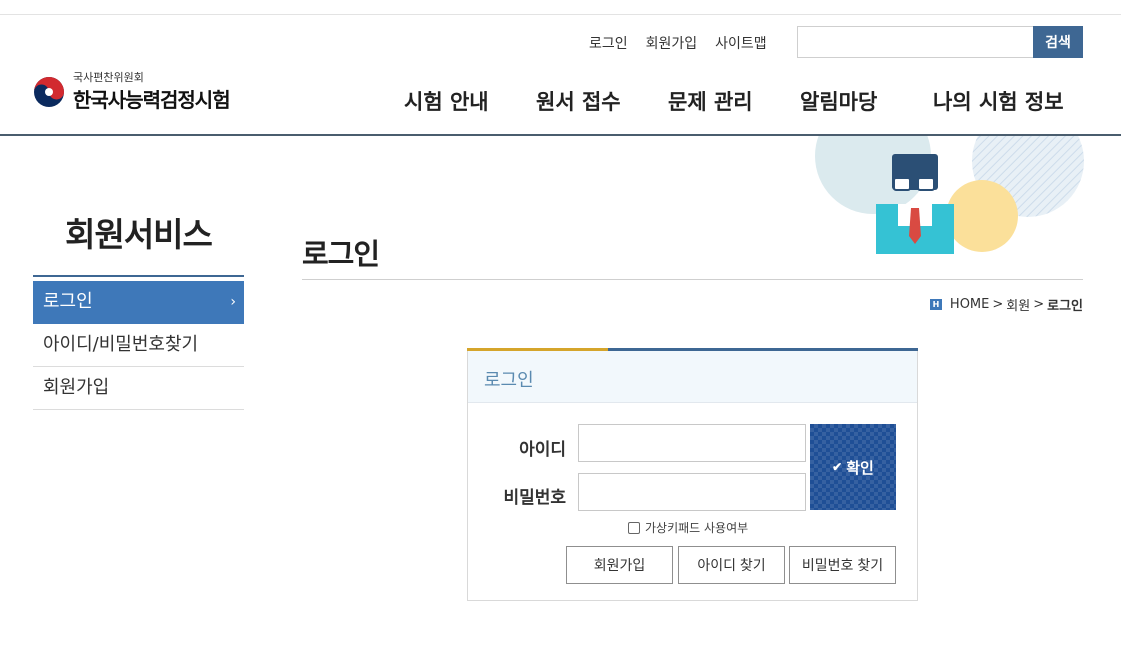 The width and height of the screenshot is (1121, 650). What do you see at coordinates (731, 565) in the screenshot?
I see `find-id-button: 아이디 찾기` at bounding box center [731, 565].